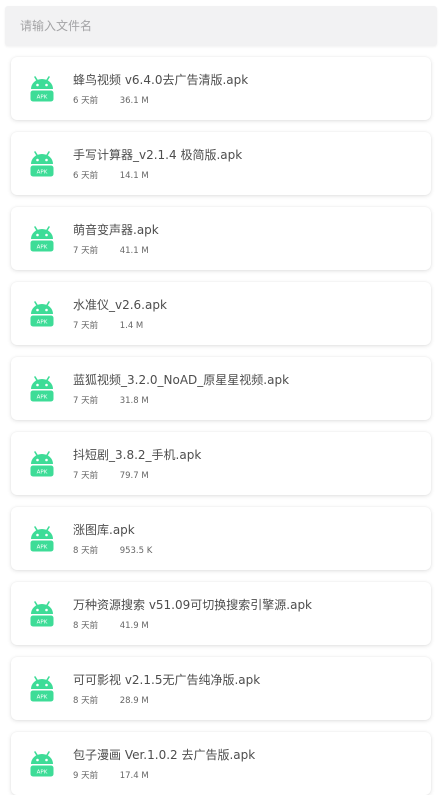 Image resolution: width=440 pixels, height=795 pixels. I want to click on file-name: 萌音变声器.apk, so click(116, 230).